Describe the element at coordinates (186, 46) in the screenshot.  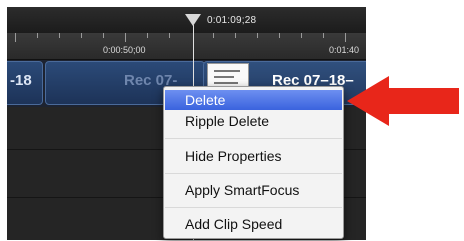
I see `timeline-ruler: 0:00:50;00 0:01:40` at that location.